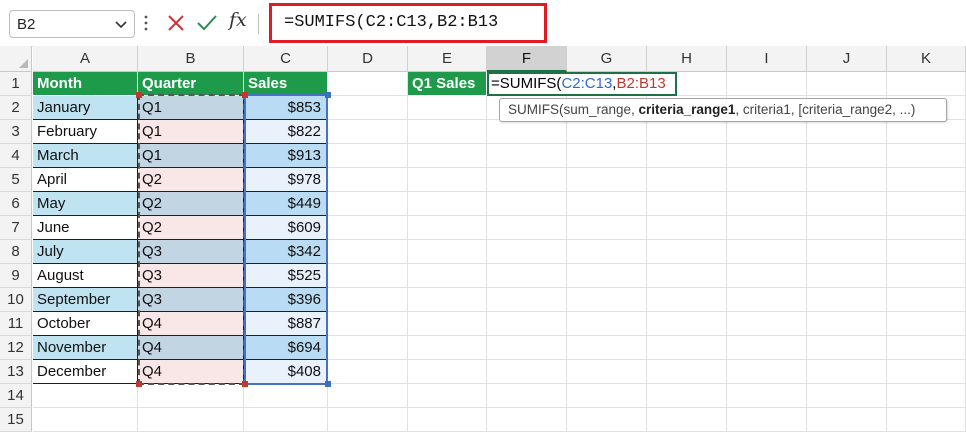 The height and width of the screenshot is (441, 966). Describe the element at coordinates (16, 348) in the screenshot. I see `row-header-12: 12` at that location.